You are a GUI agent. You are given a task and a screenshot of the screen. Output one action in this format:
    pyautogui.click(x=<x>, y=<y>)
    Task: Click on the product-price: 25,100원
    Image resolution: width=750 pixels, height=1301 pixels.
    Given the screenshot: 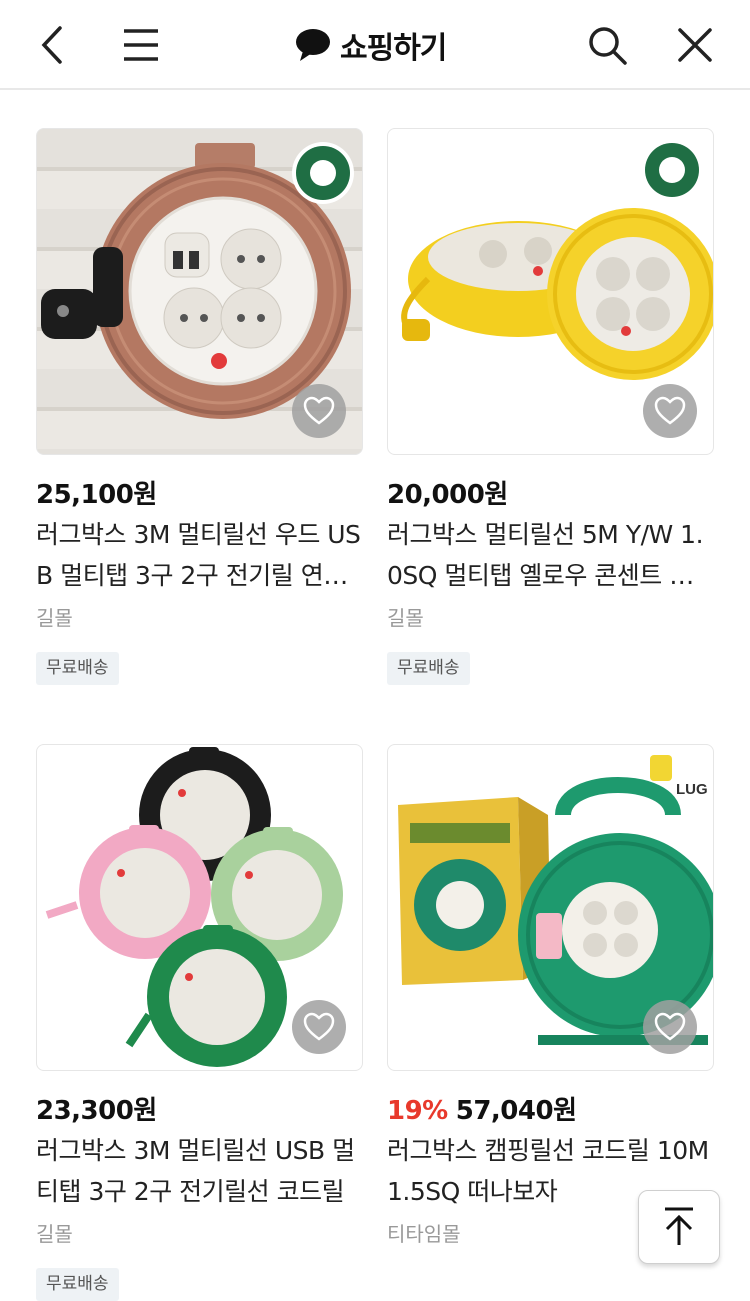 What is the action you would take?
    pyautogui.click(x=96, y=492)
    